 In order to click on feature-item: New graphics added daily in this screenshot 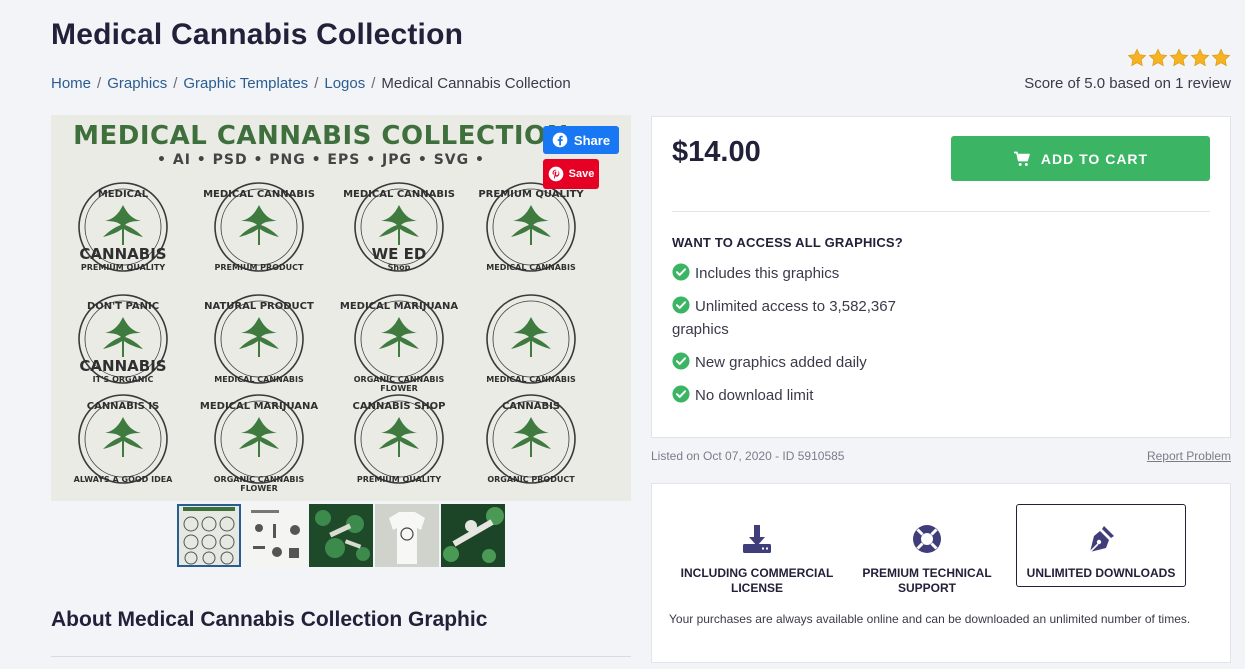, I will do `click(802, 362)`.